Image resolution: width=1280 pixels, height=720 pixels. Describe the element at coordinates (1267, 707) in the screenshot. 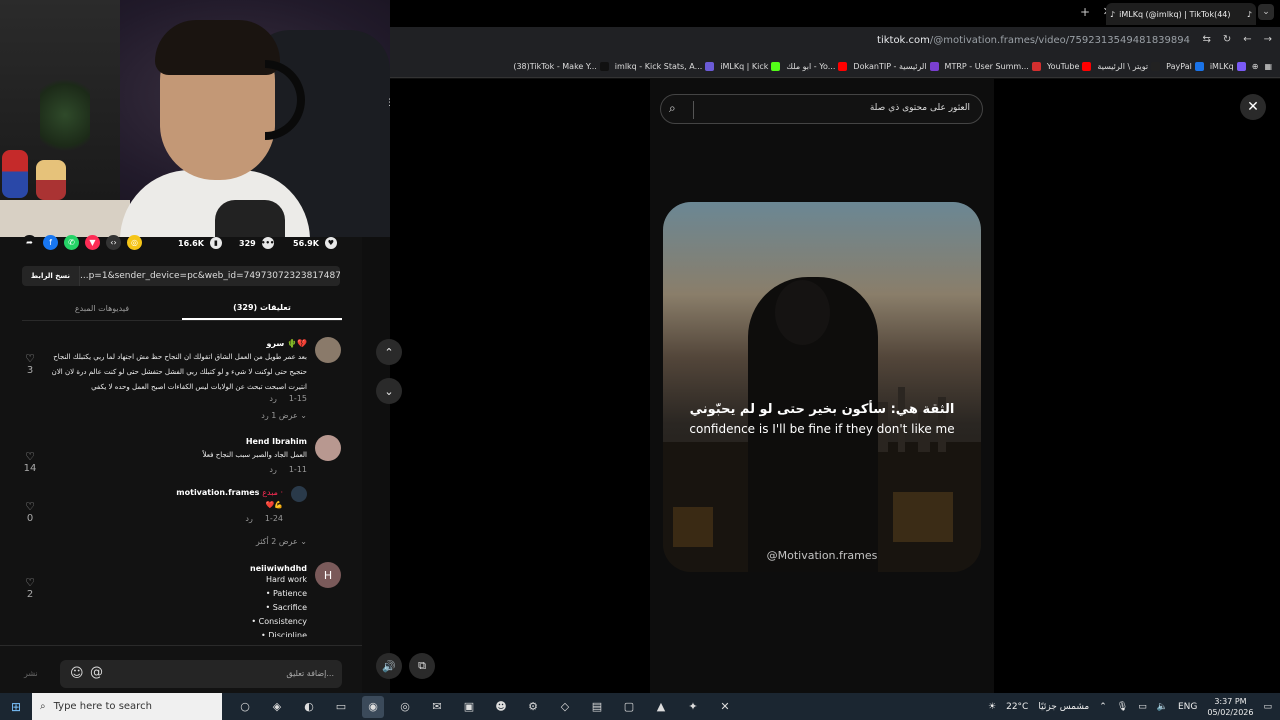

I see `notifications-icon: ▭` at that location.